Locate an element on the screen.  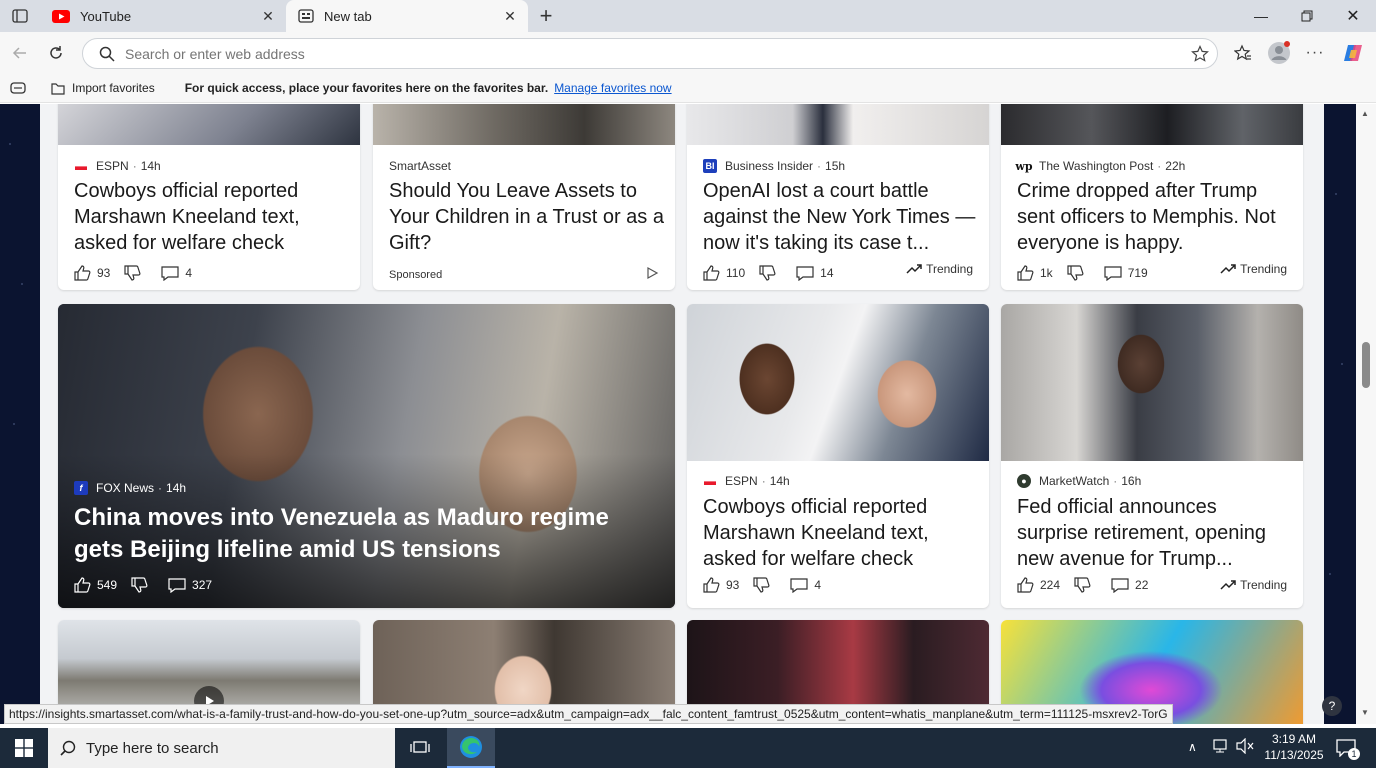
like-button: 1k is located at coordinates (1035, 273).